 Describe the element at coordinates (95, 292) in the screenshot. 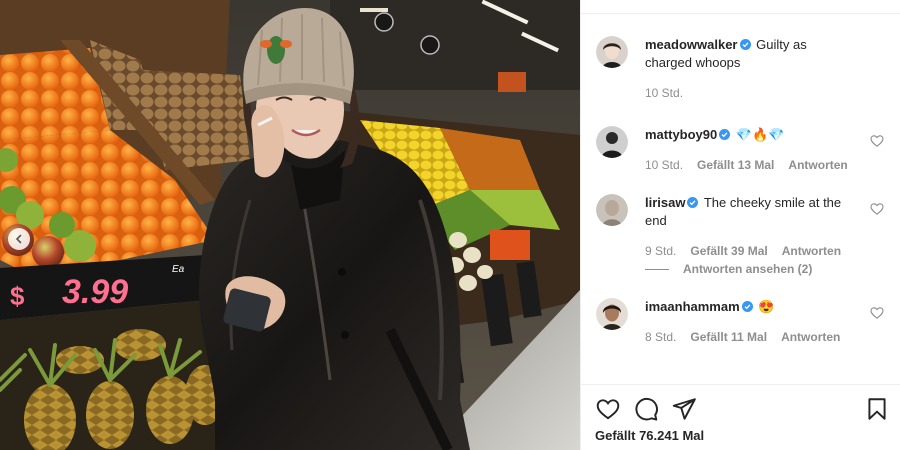

I see `price-sign-value: 3.99` at that location.